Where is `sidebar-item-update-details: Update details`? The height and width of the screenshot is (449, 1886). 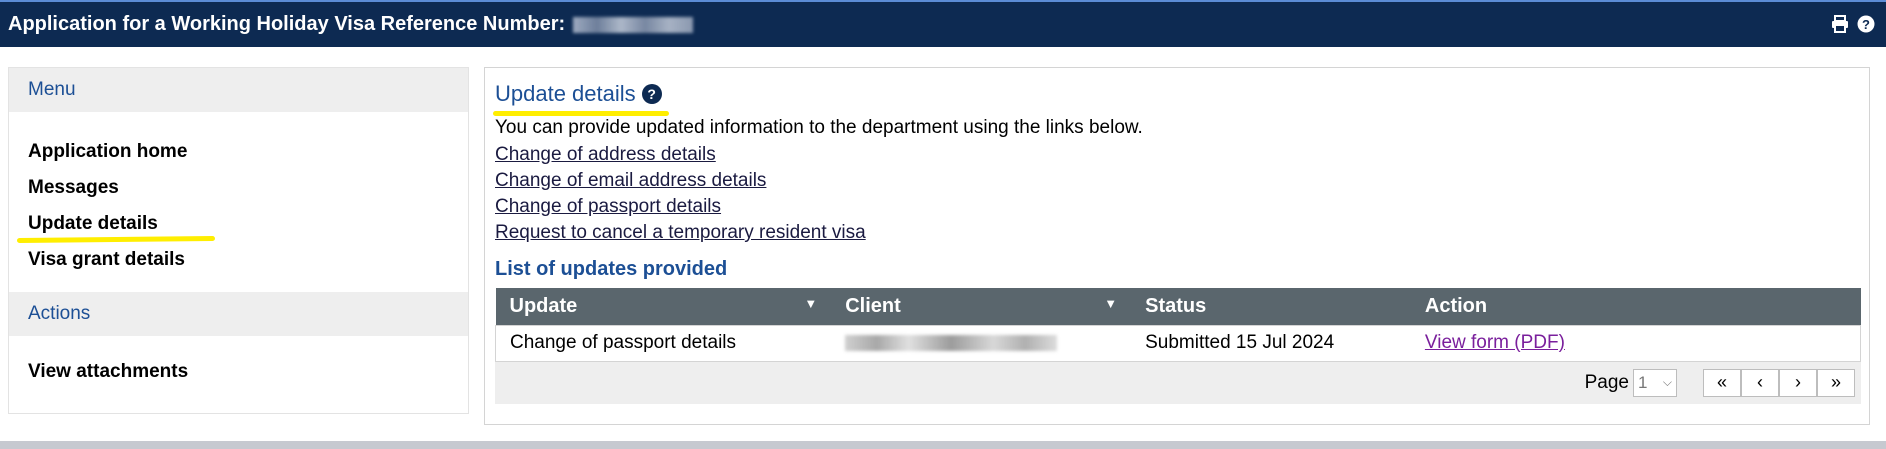 sidebar-item-update-details: Update details is located at coordinates (238, 224).